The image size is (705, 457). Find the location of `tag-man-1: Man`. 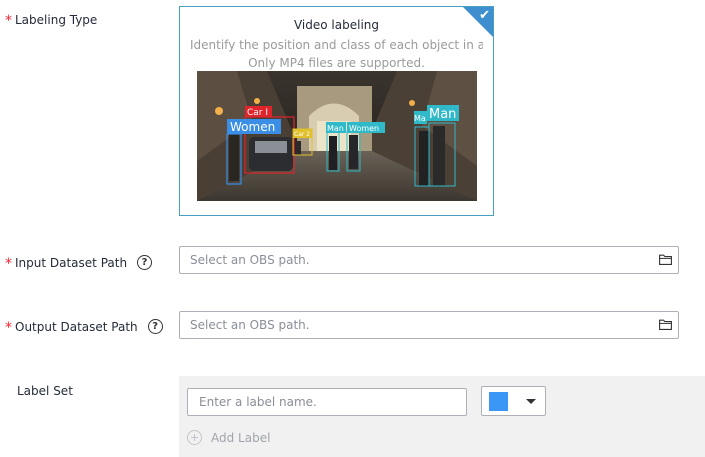

tag-man-1: Man is located at coordinates (335, 128).